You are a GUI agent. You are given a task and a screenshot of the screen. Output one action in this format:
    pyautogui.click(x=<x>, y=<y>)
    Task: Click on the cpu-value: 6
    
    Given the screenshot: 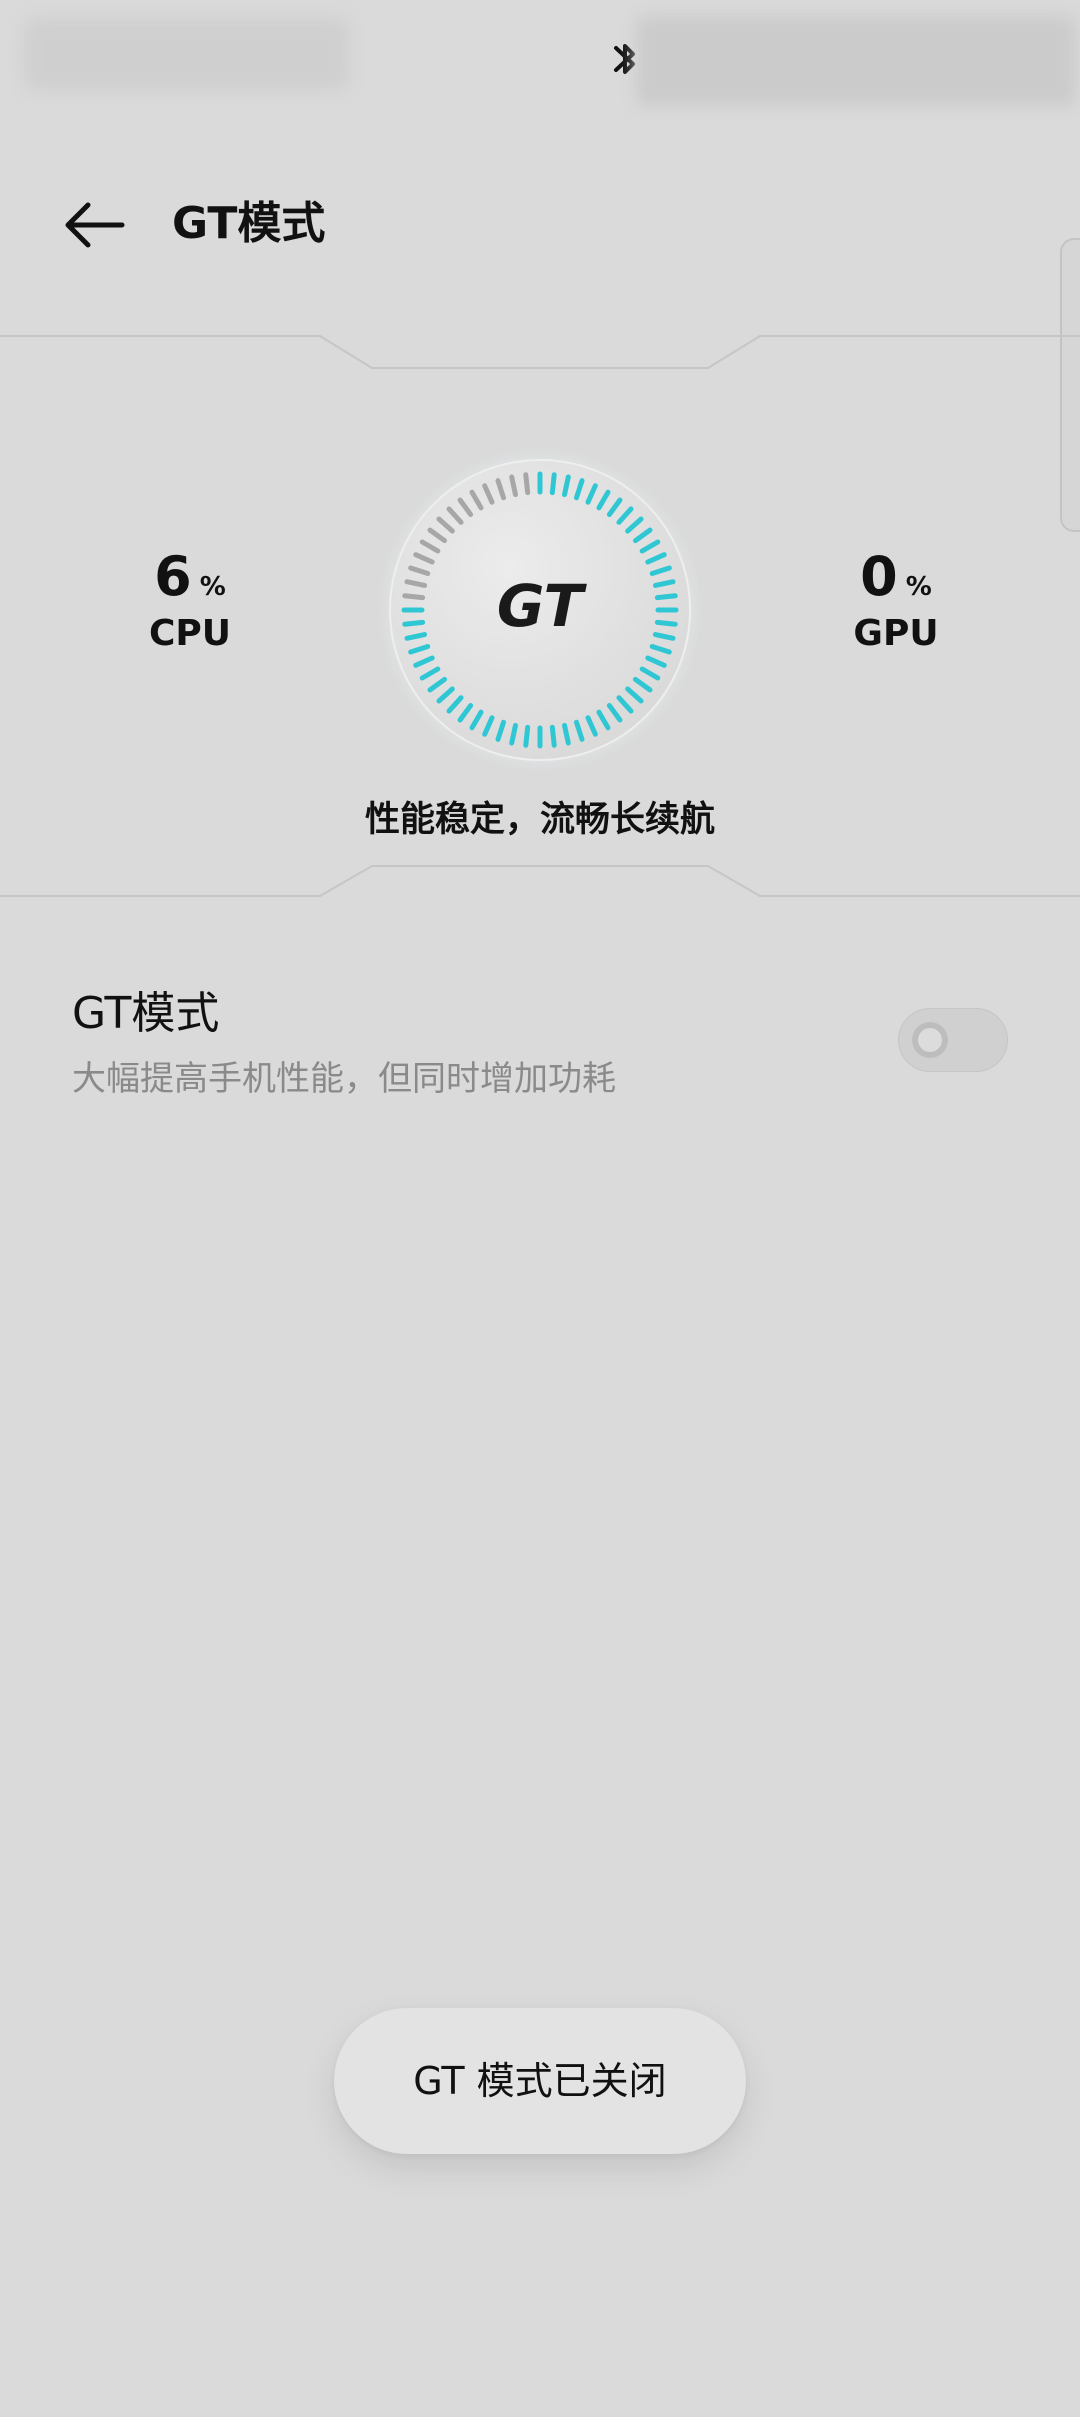 What is the action you would take?
    pyautogui.click(x=173, y=576)
    